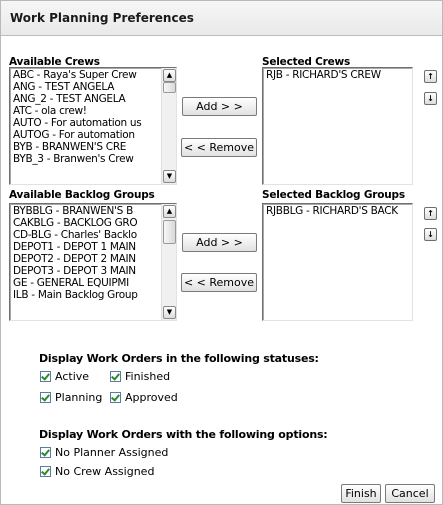 This screenshot has width=443, height=505. What do you see at coordinates (85, 123) in the screenshot?
I see `list-item: AUTO - For automation us` at bounding box center [85, 123].